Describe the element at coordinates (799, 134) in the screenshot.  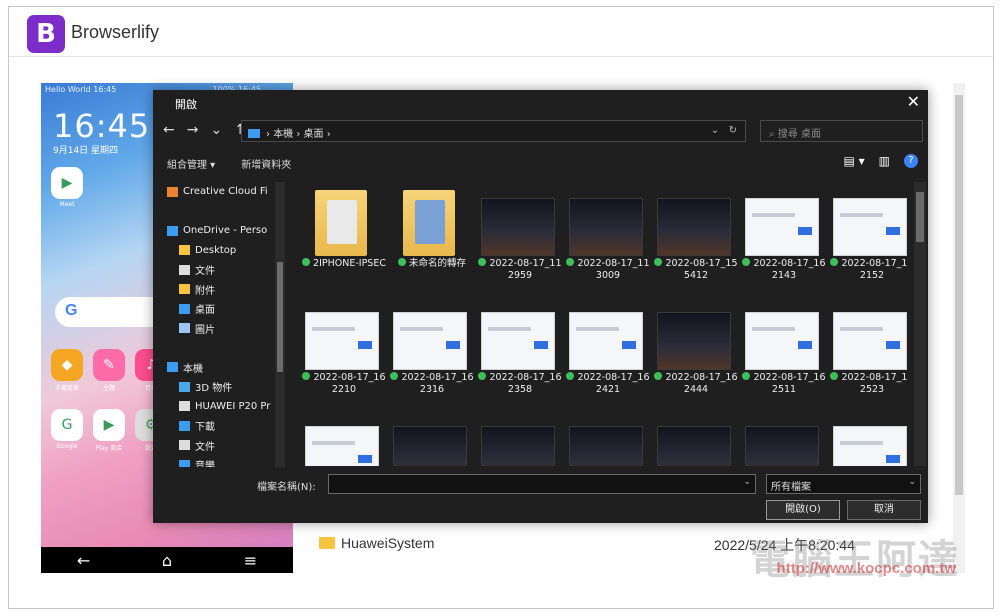
I see `search-placeholder: 搜尋 桌面` at that location.